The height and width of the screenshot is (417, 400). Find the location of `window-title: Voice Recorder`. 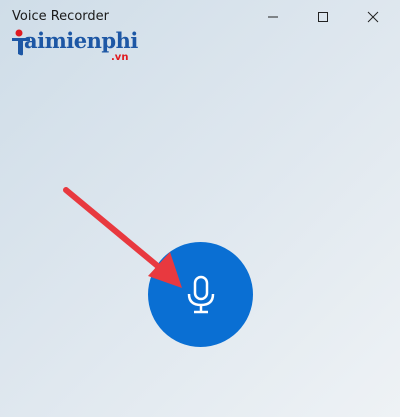

window-title: Voice Recorder is located at coordinates (60, 16).